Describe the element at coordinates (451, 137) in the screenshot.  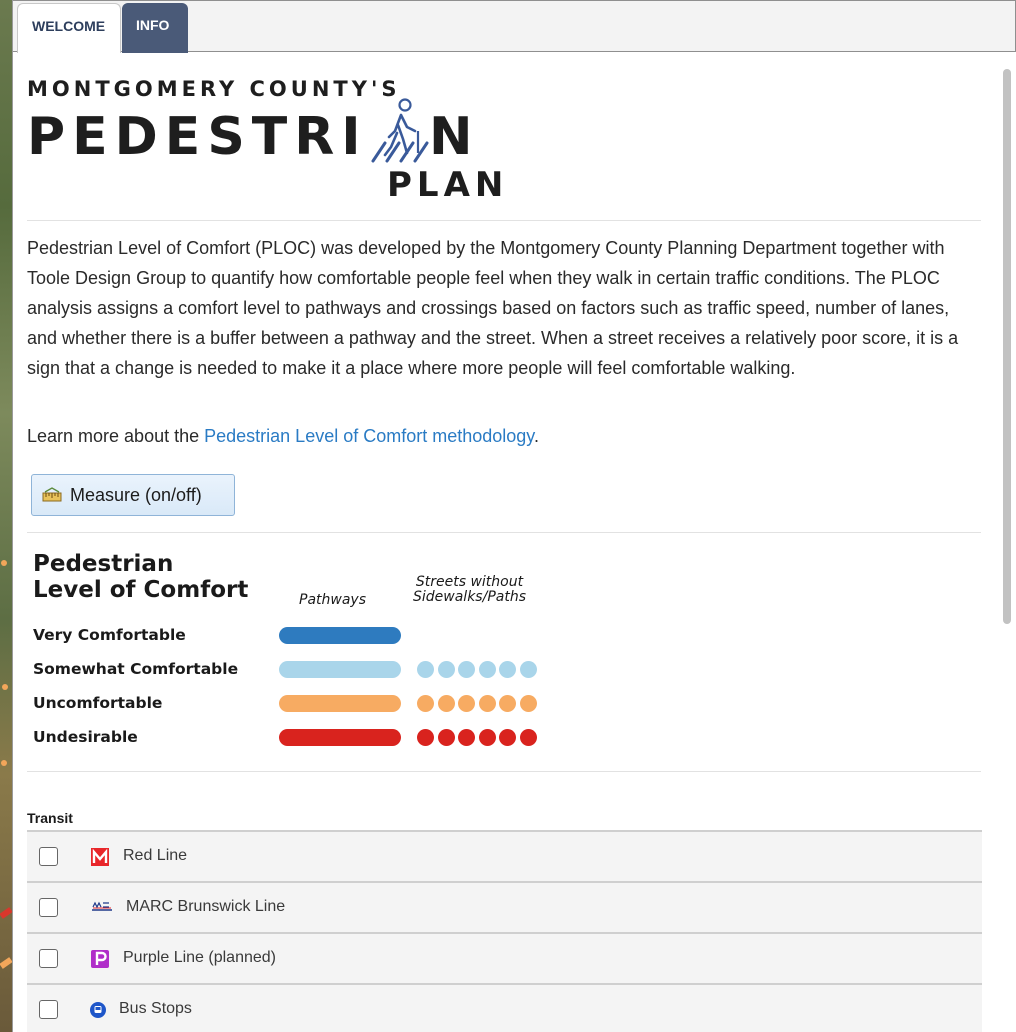
I see `logo-main-text-end: N` at that location.